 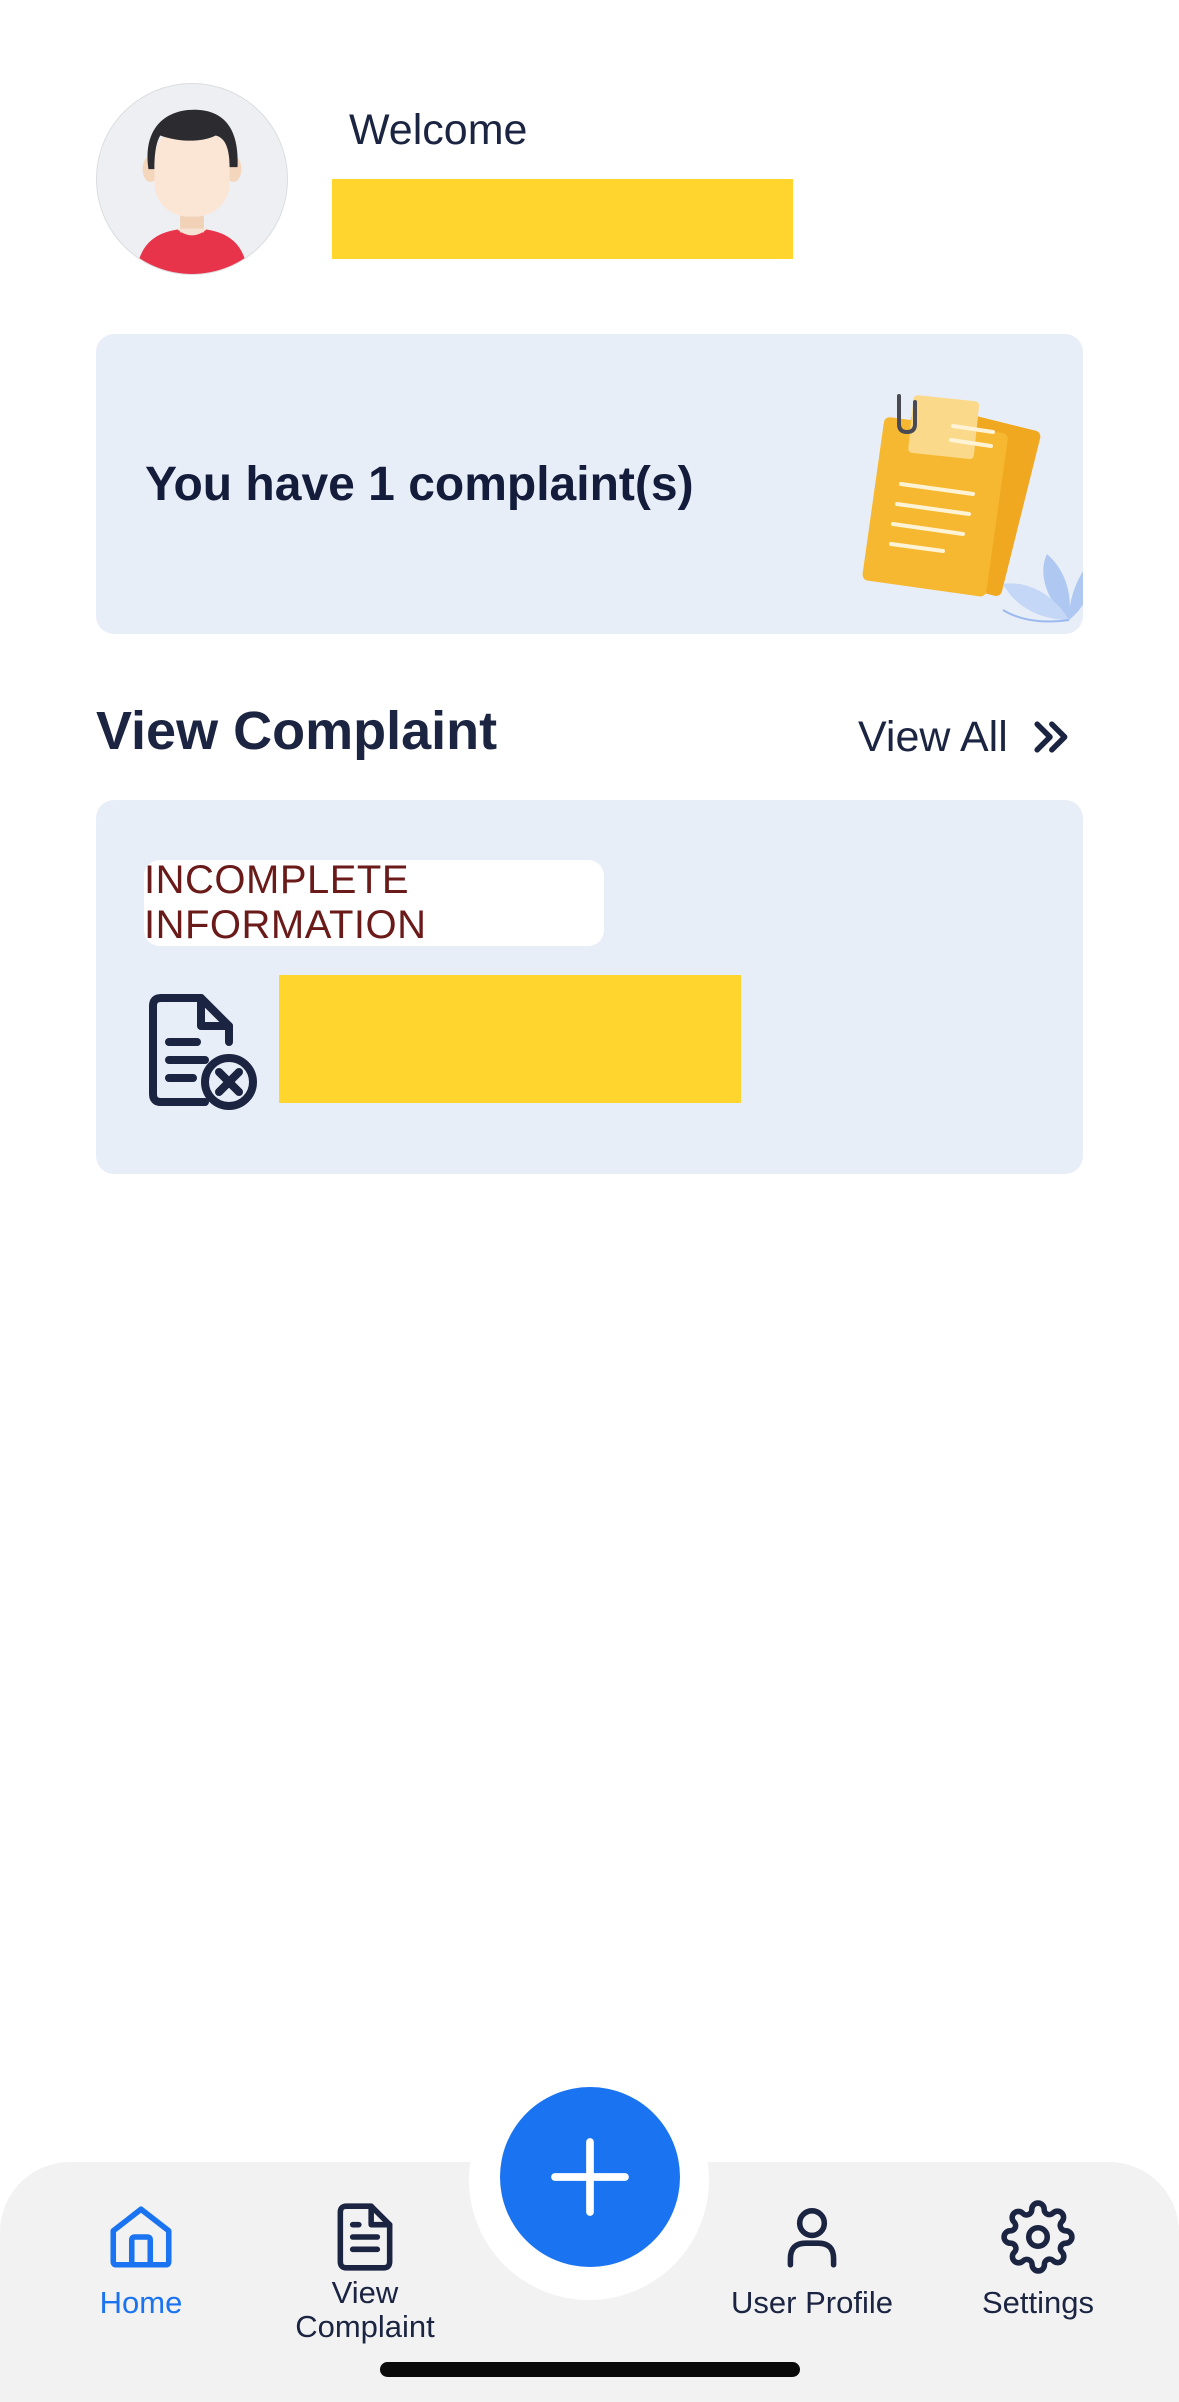 What do you see at coordinates (203, 1052) in the screenshot?
I see `file-x-icon` at bounding box center [203, 1052].